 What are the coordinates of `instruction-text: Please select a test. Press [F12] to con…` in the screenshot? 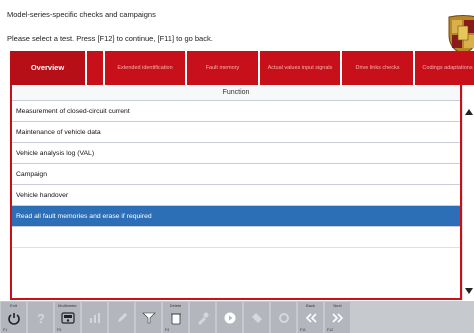 It's located at (110, 38).